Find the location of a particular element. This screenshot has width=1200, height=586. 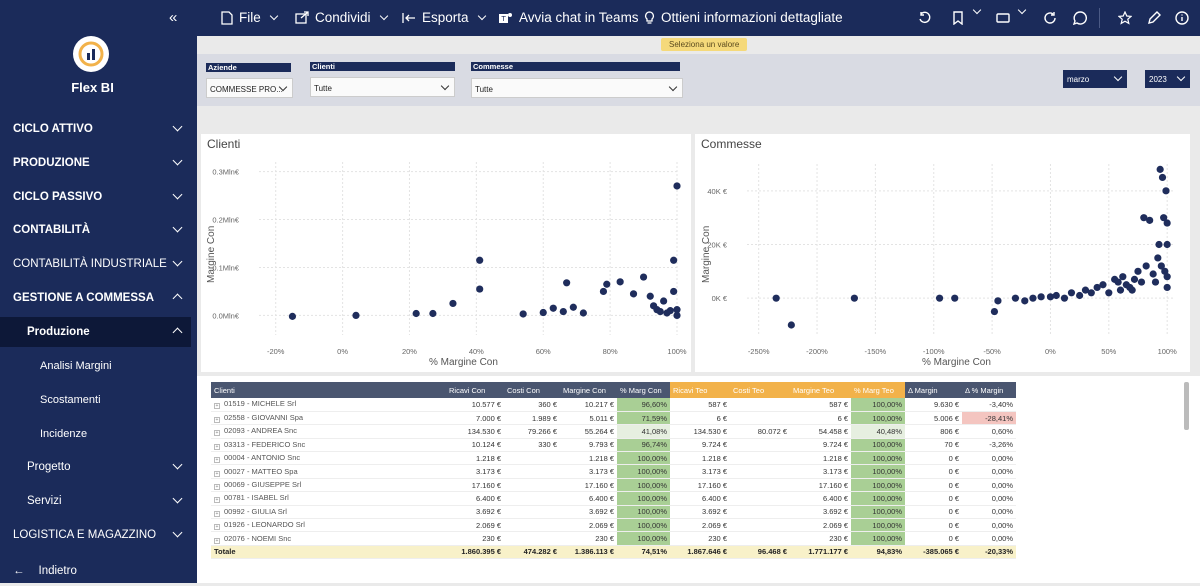

x-tick-label: -50% is located at coordinates (992, 351).